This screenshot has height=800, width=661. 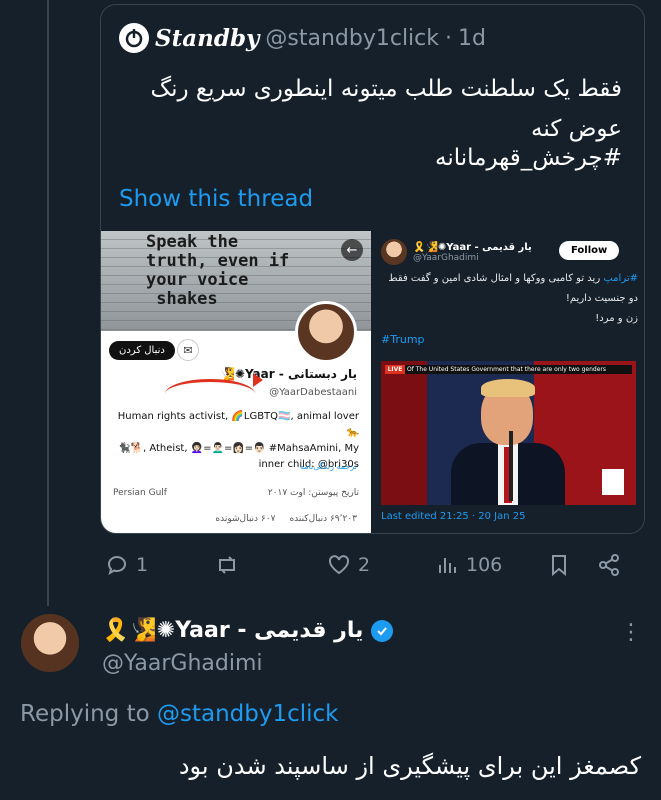 I want to click on embedded-tag: #ترامپ, so click(x=620, y=278).